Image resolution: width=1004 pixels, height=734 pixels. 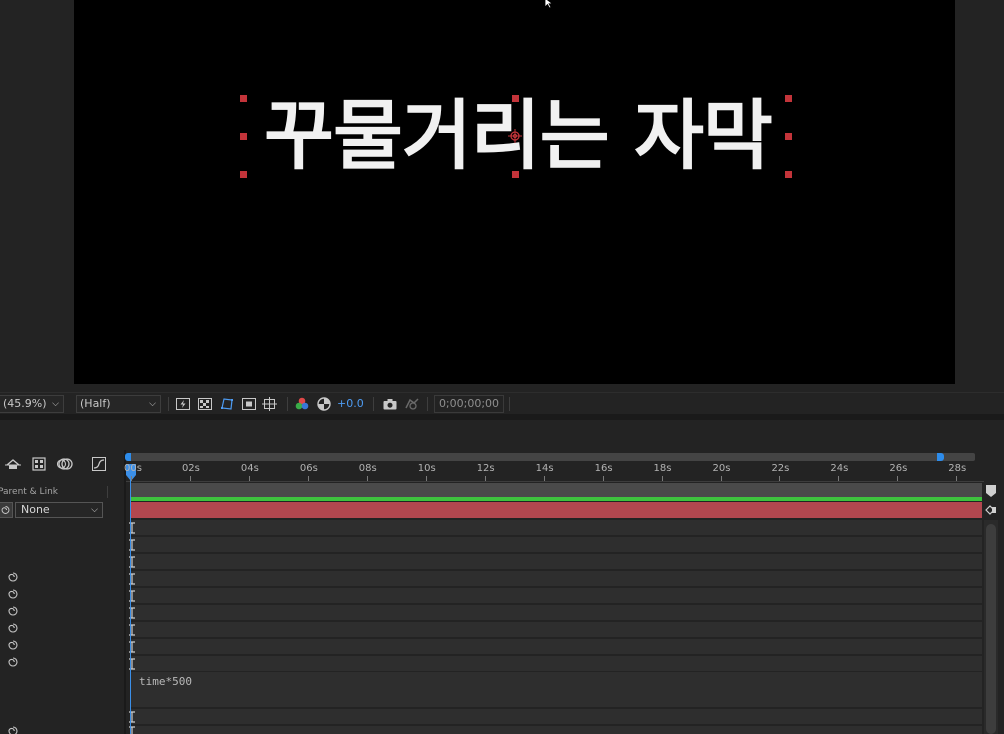 What do you see at coordinates (29, 492) in the screenshot?
I see `parent-link-column-header: Parent & Link` at bounding box center [29, 492].